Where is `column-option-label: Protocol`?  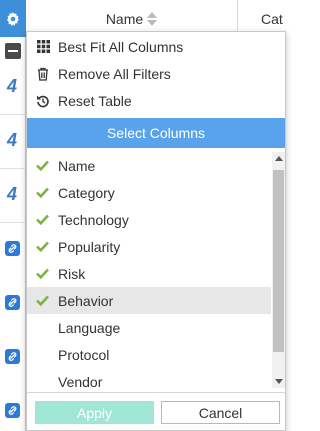
column-option-label: Protocol is located at coordinates (84, 354).